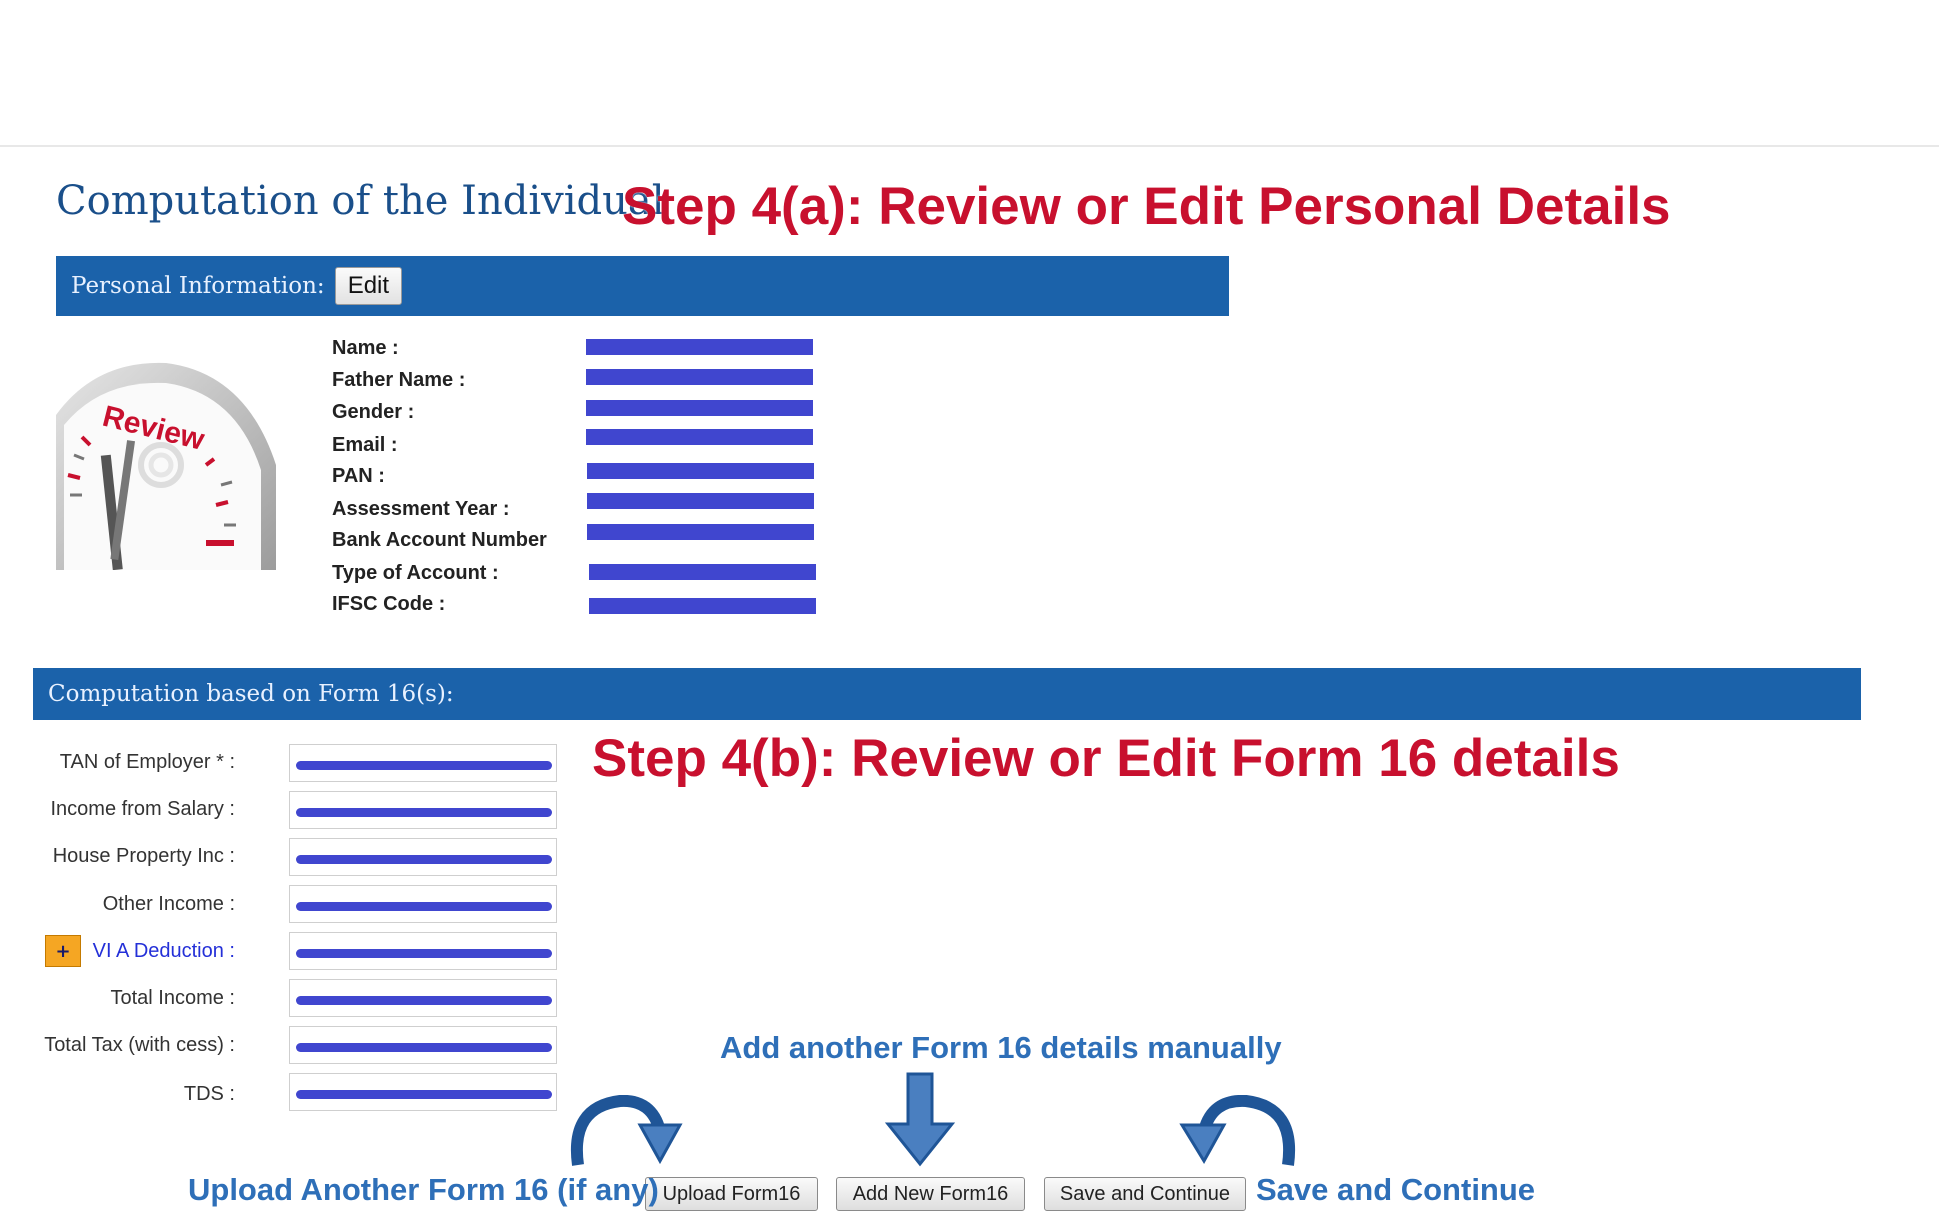  What do you see at coordinates (699, 437) in the screenshot?
I see `email-redacted-value` at bounding box center [699, 437].